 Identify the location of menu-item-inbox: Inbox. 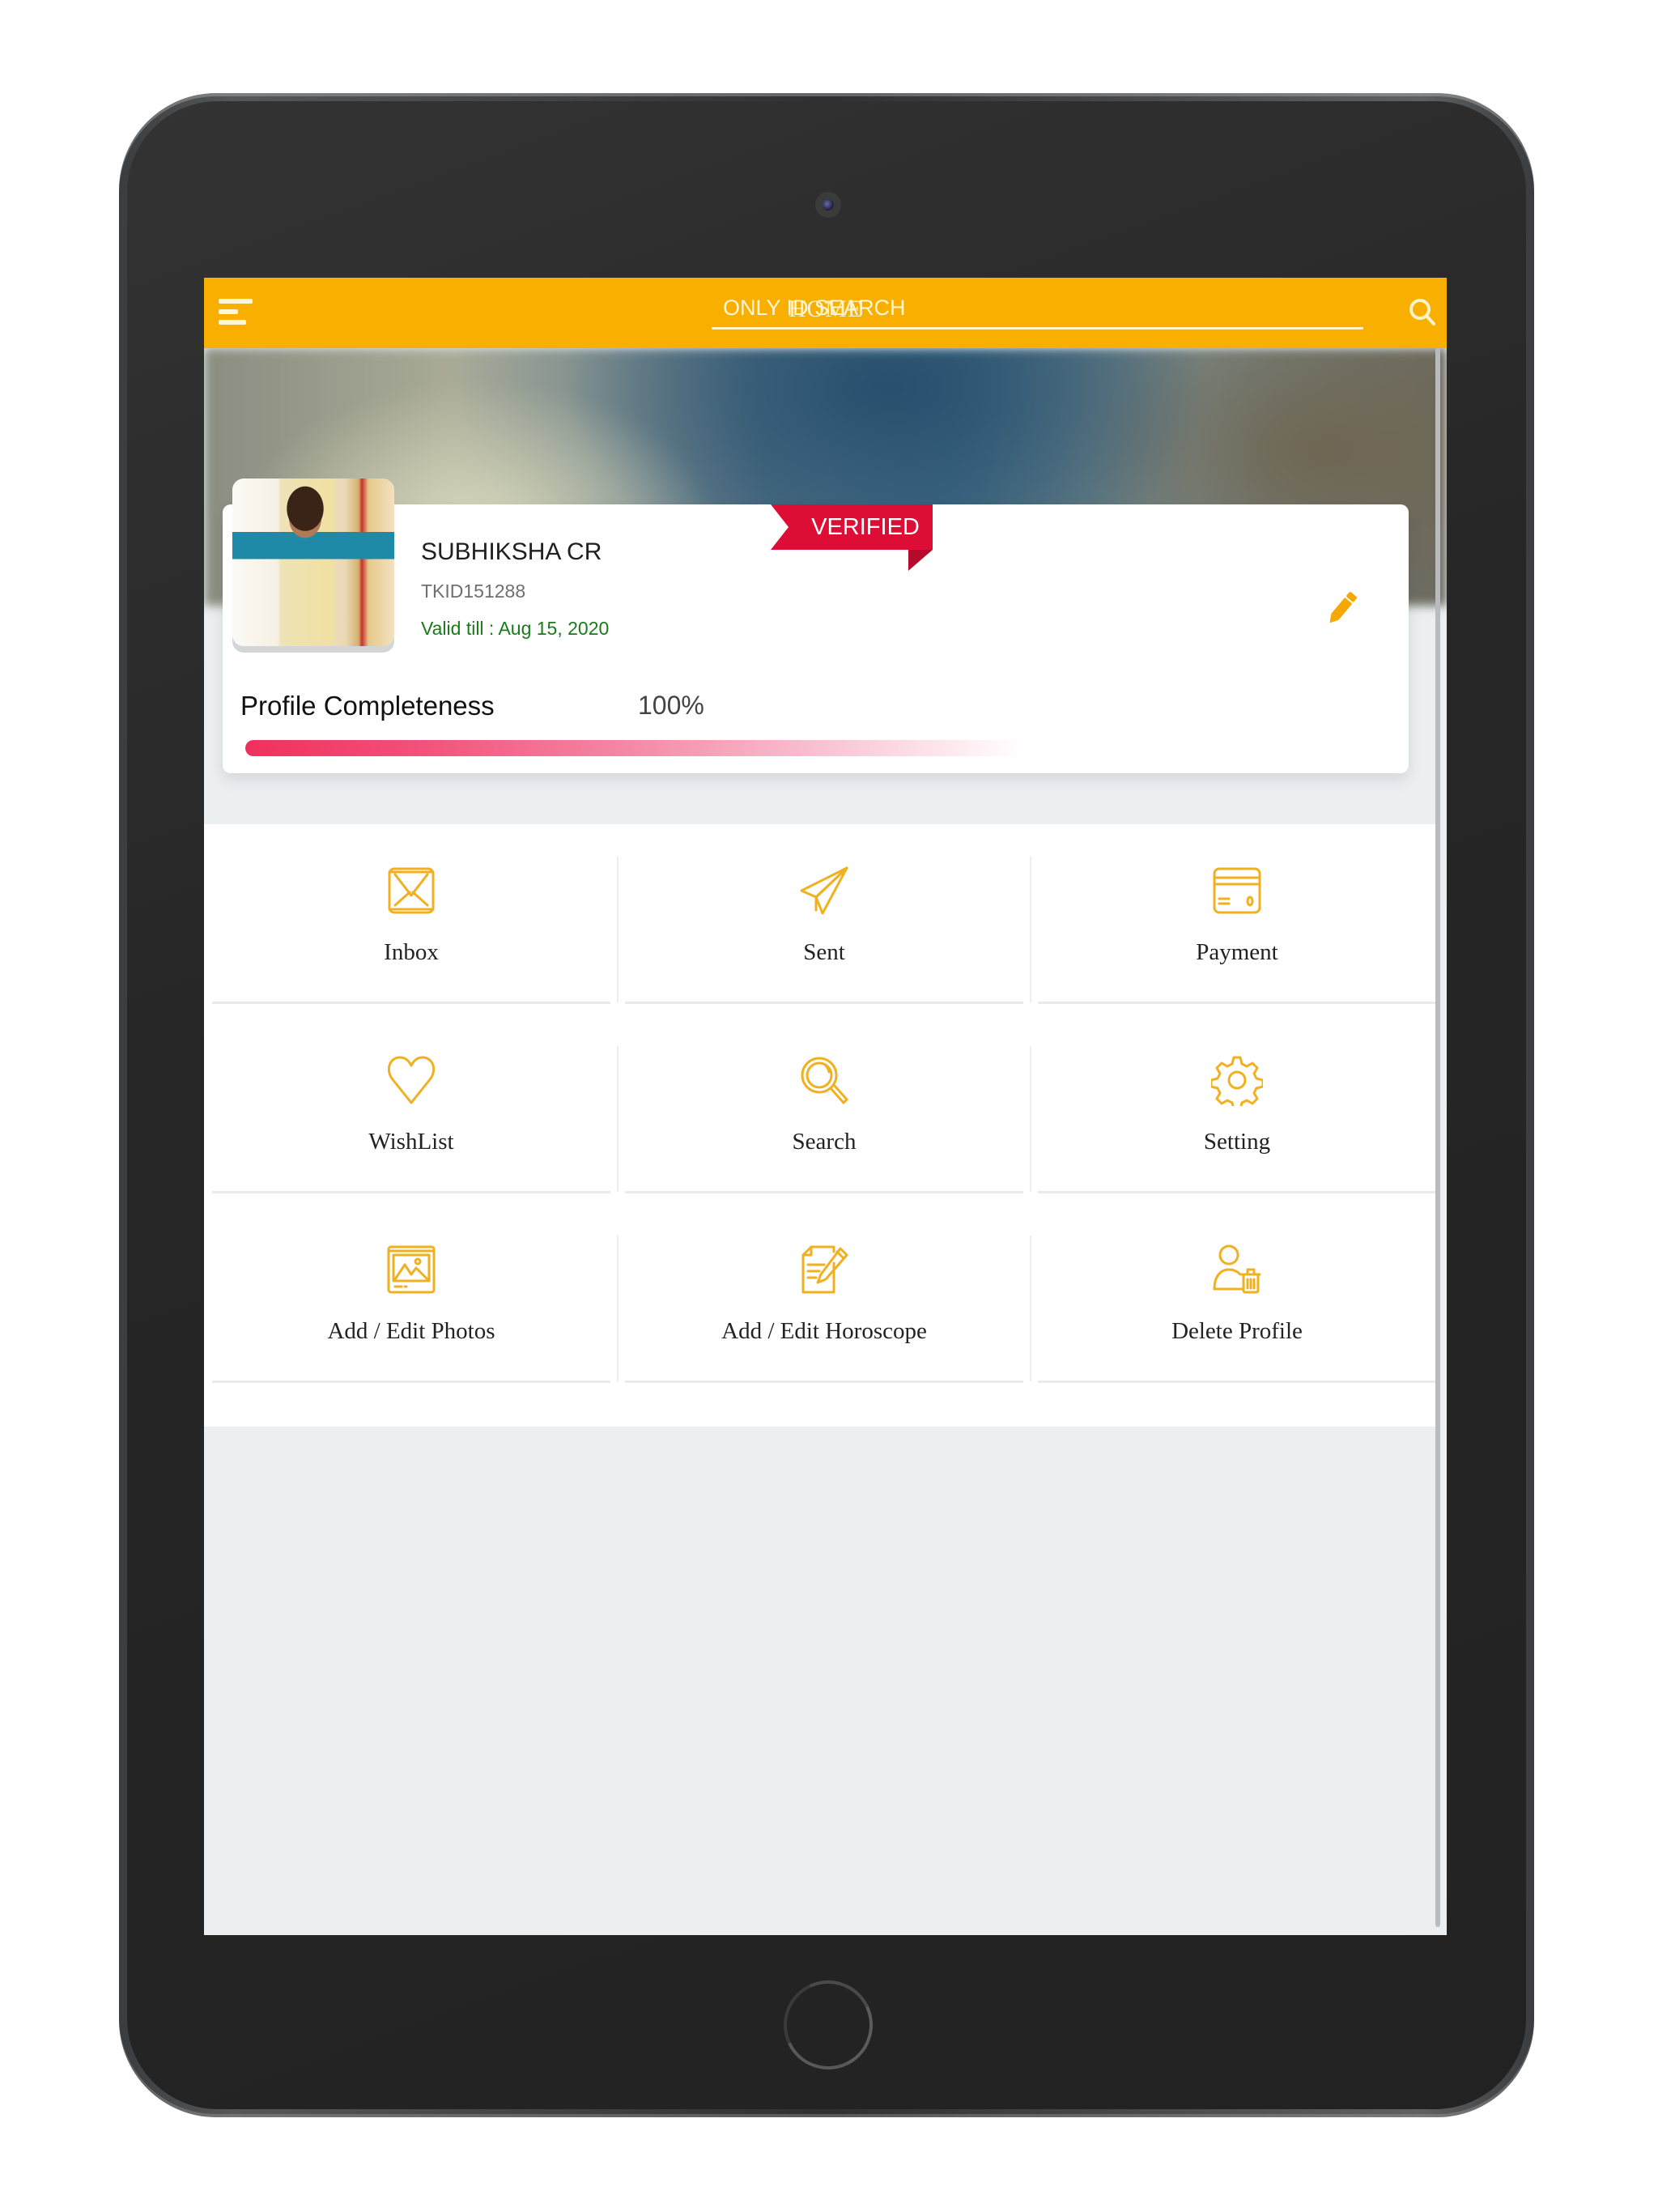
(411, 914).